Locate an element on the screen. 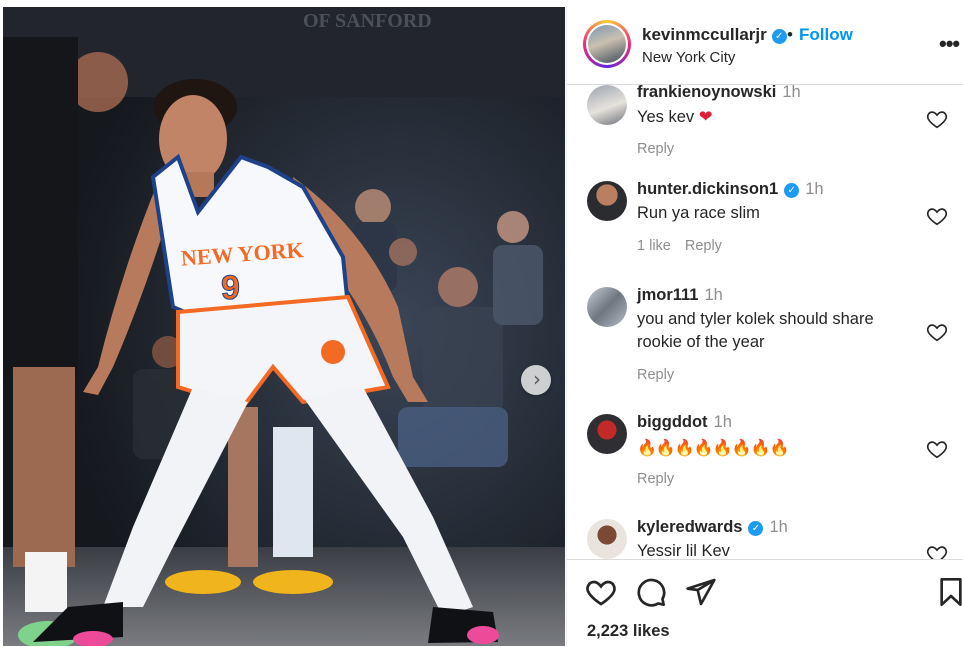  post-actions-bar: 2,223 likes is located at coordinates (765, 603).